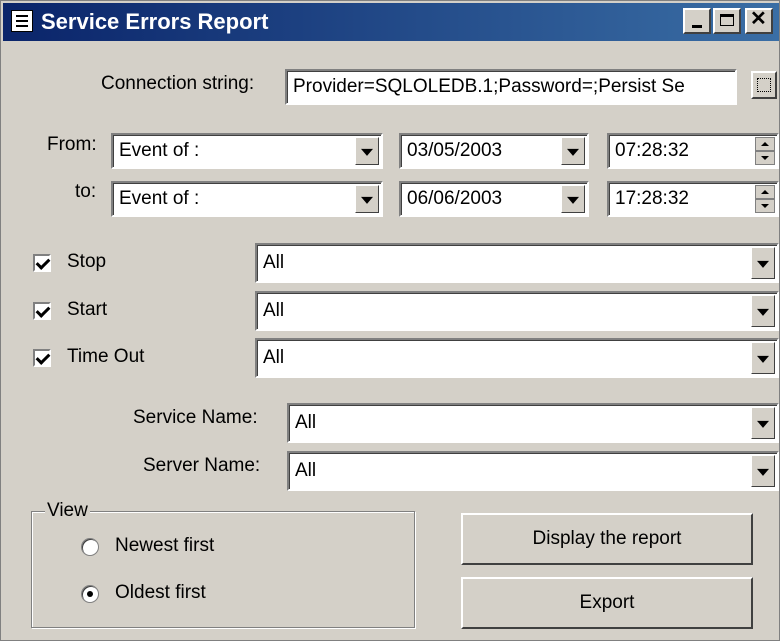 The width and height of the screenshot is (782, 643). What do you see at coordinates (455, 150) in the screenshot?
I see `from-date-value: 03/05/2003` at bounding box center [455, 150].